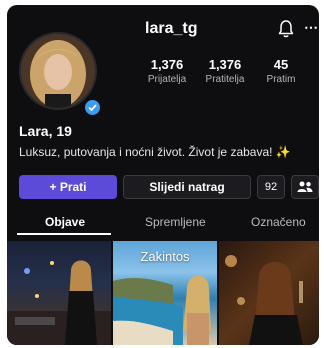  What do you see at coordinates (281, 64) in the screenshot?
I see `stat-value: 45` at bounding box center [281, 64].